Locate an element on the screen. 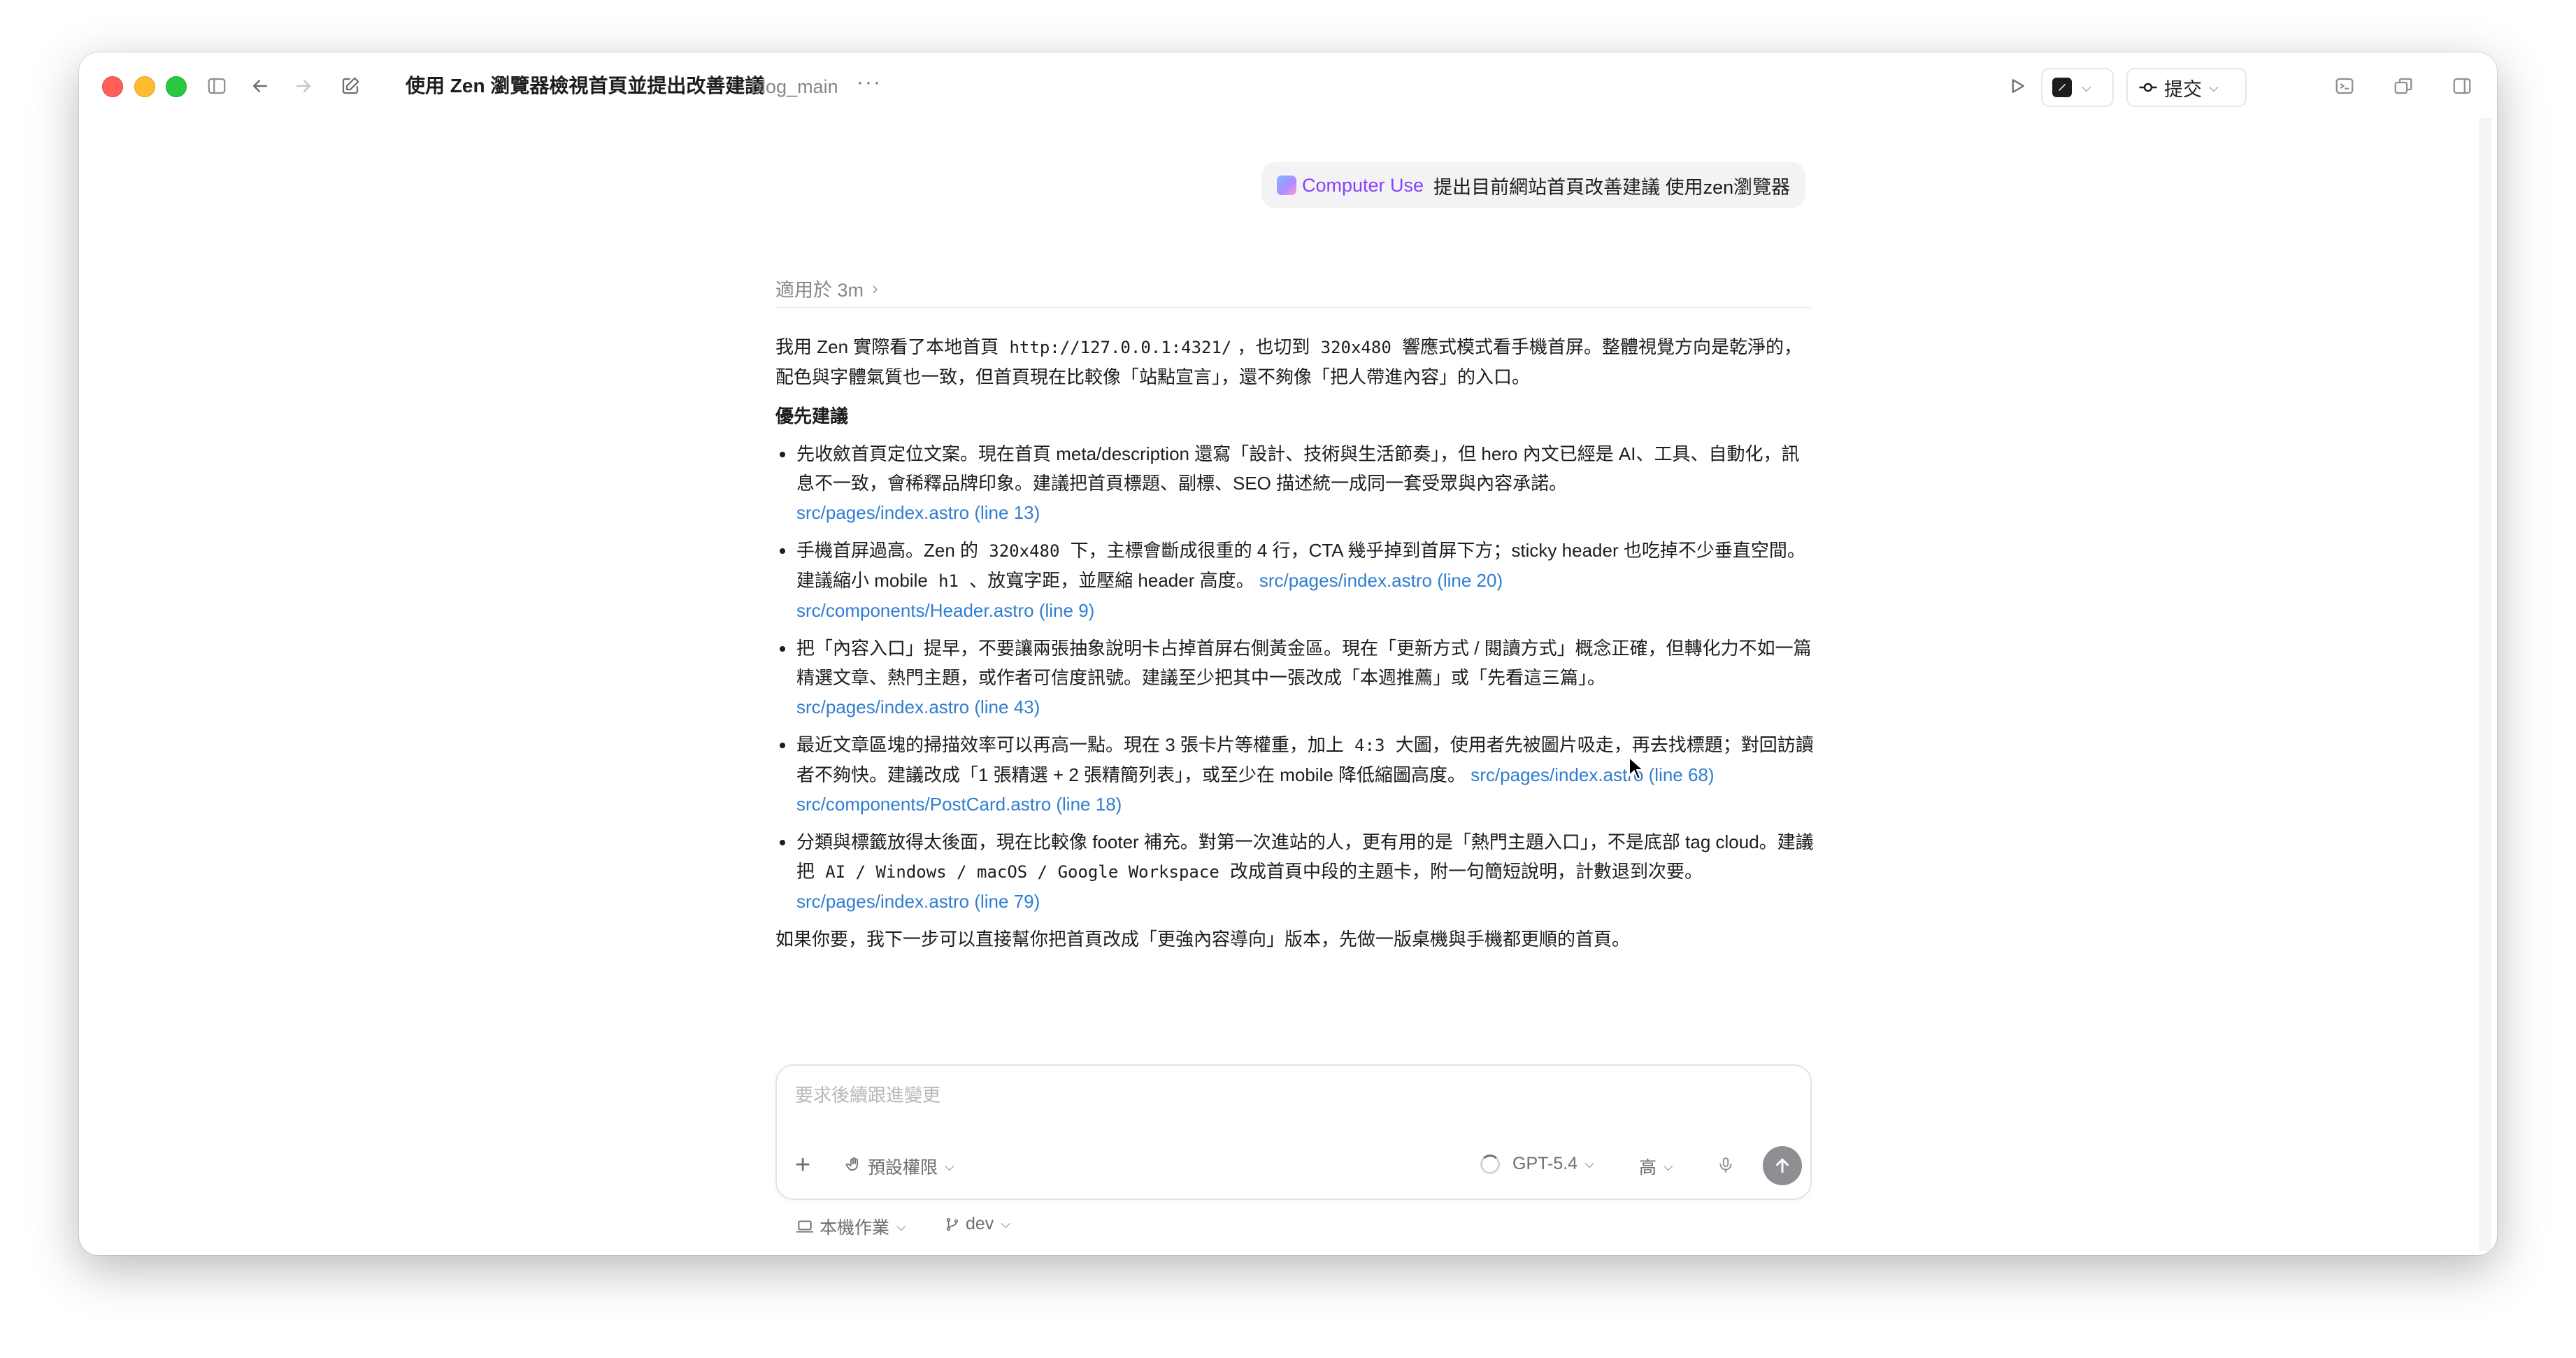 Image resolution: width=2576 pixels, height=1358 pixels. mouse-cursor-icon is located at coordinates (1637, 770).